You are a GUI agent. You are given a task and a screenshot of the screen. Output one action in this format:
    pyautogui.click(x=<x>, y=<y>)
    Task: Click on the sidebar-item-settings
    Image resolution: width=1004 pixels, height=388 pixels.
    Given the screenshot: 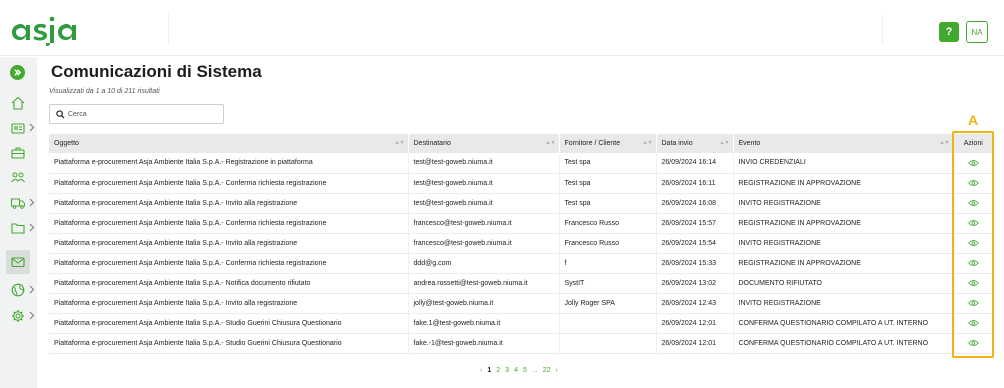 What is the action you would take?
    pyautogui.click(x=18, y=316)
    